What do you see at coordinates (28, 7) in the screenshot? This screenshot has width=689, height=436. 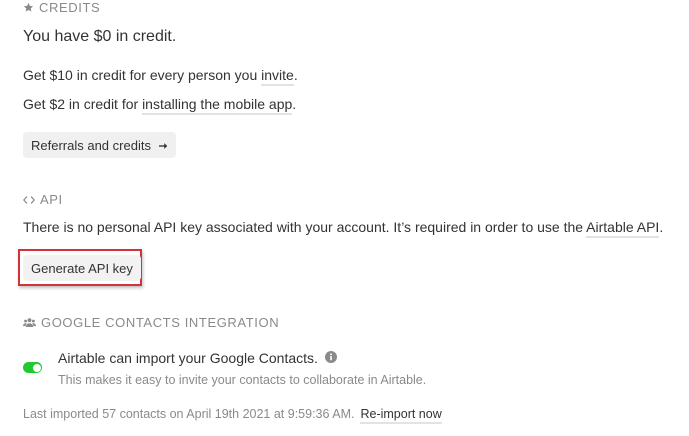 I see `star-icon` at bounding box center [28, 7].